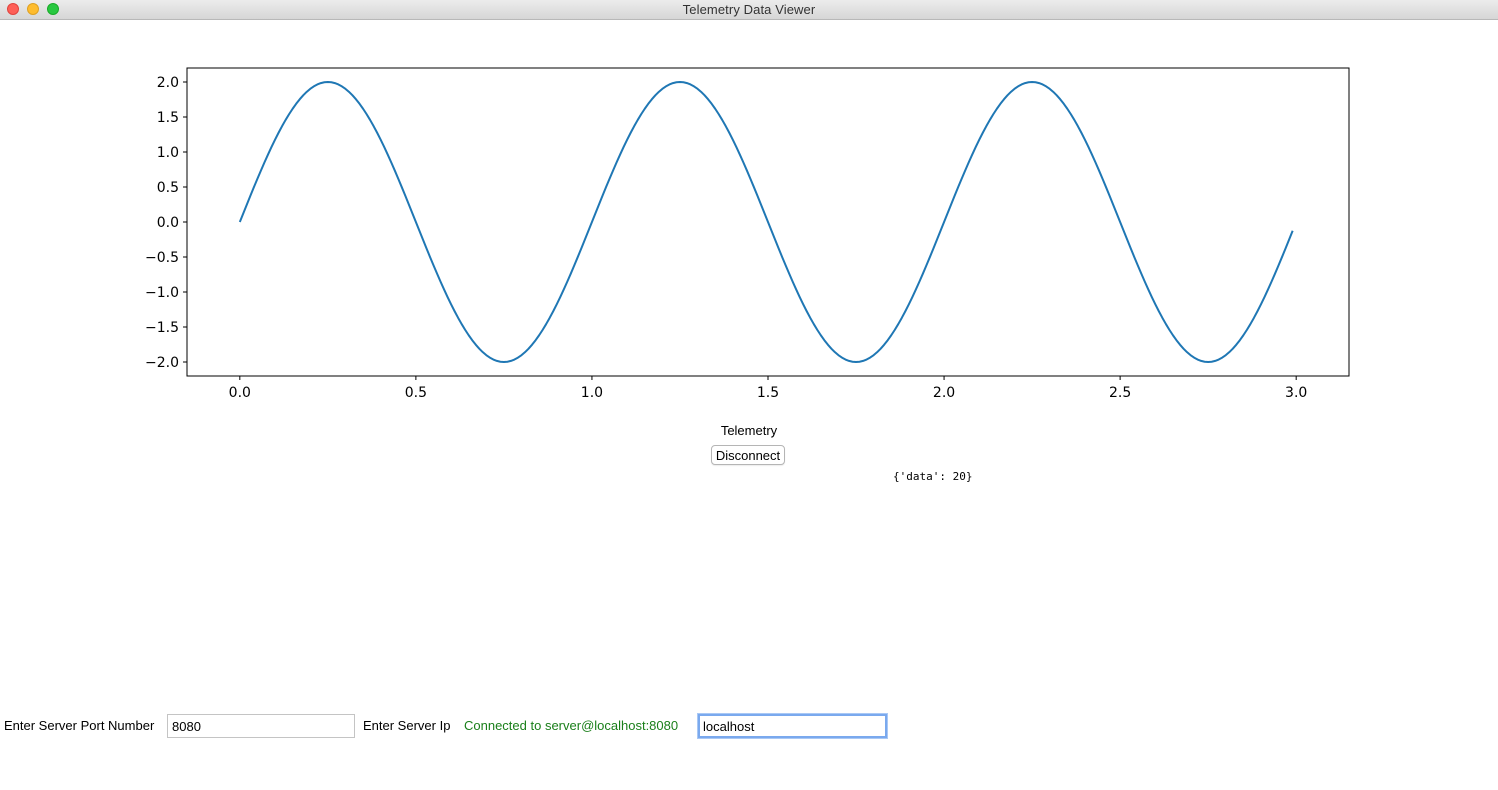  I want to click on x-tick-label: 0.0, so click(240, 393).